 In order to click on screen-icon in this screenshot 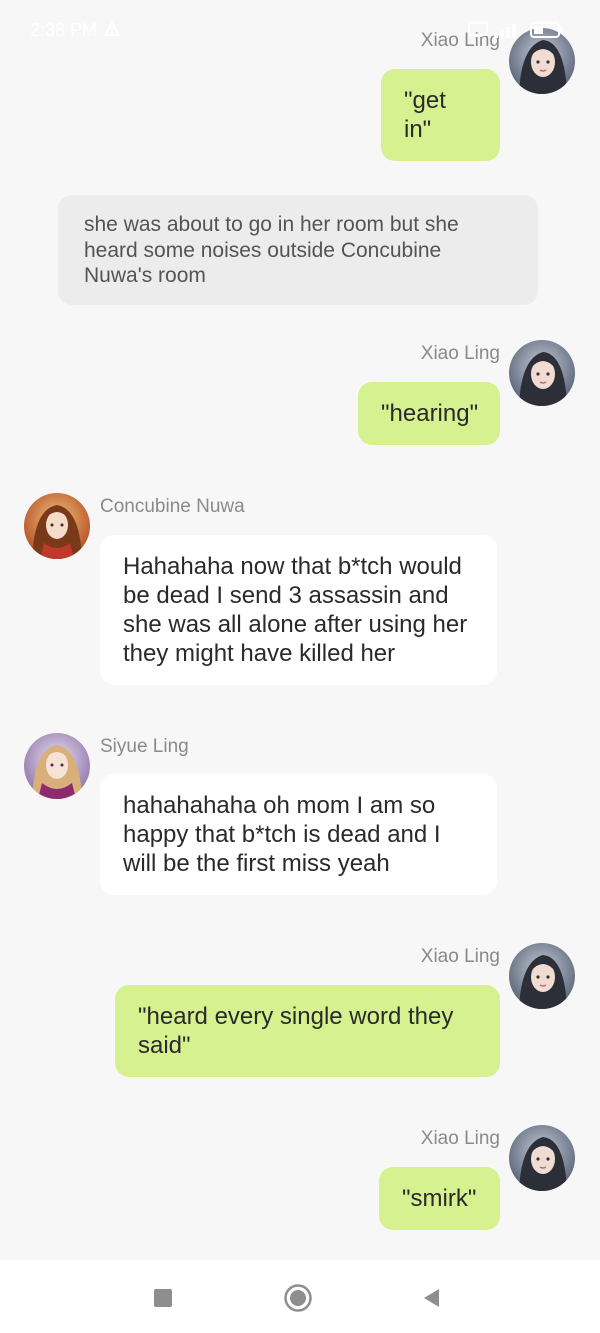, I will do `click(478, 29)`.